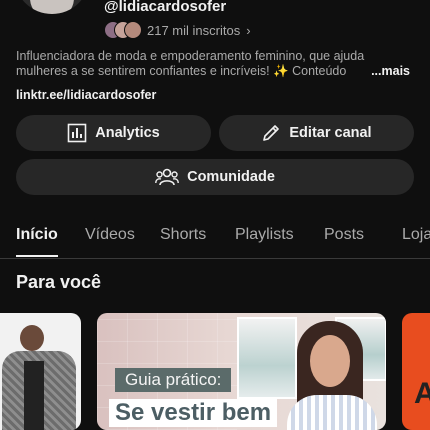  What do you see at coordinates (344, 235) in the screenshot?
I see `tab-posts: Posts` at bounding box center [344, 235].